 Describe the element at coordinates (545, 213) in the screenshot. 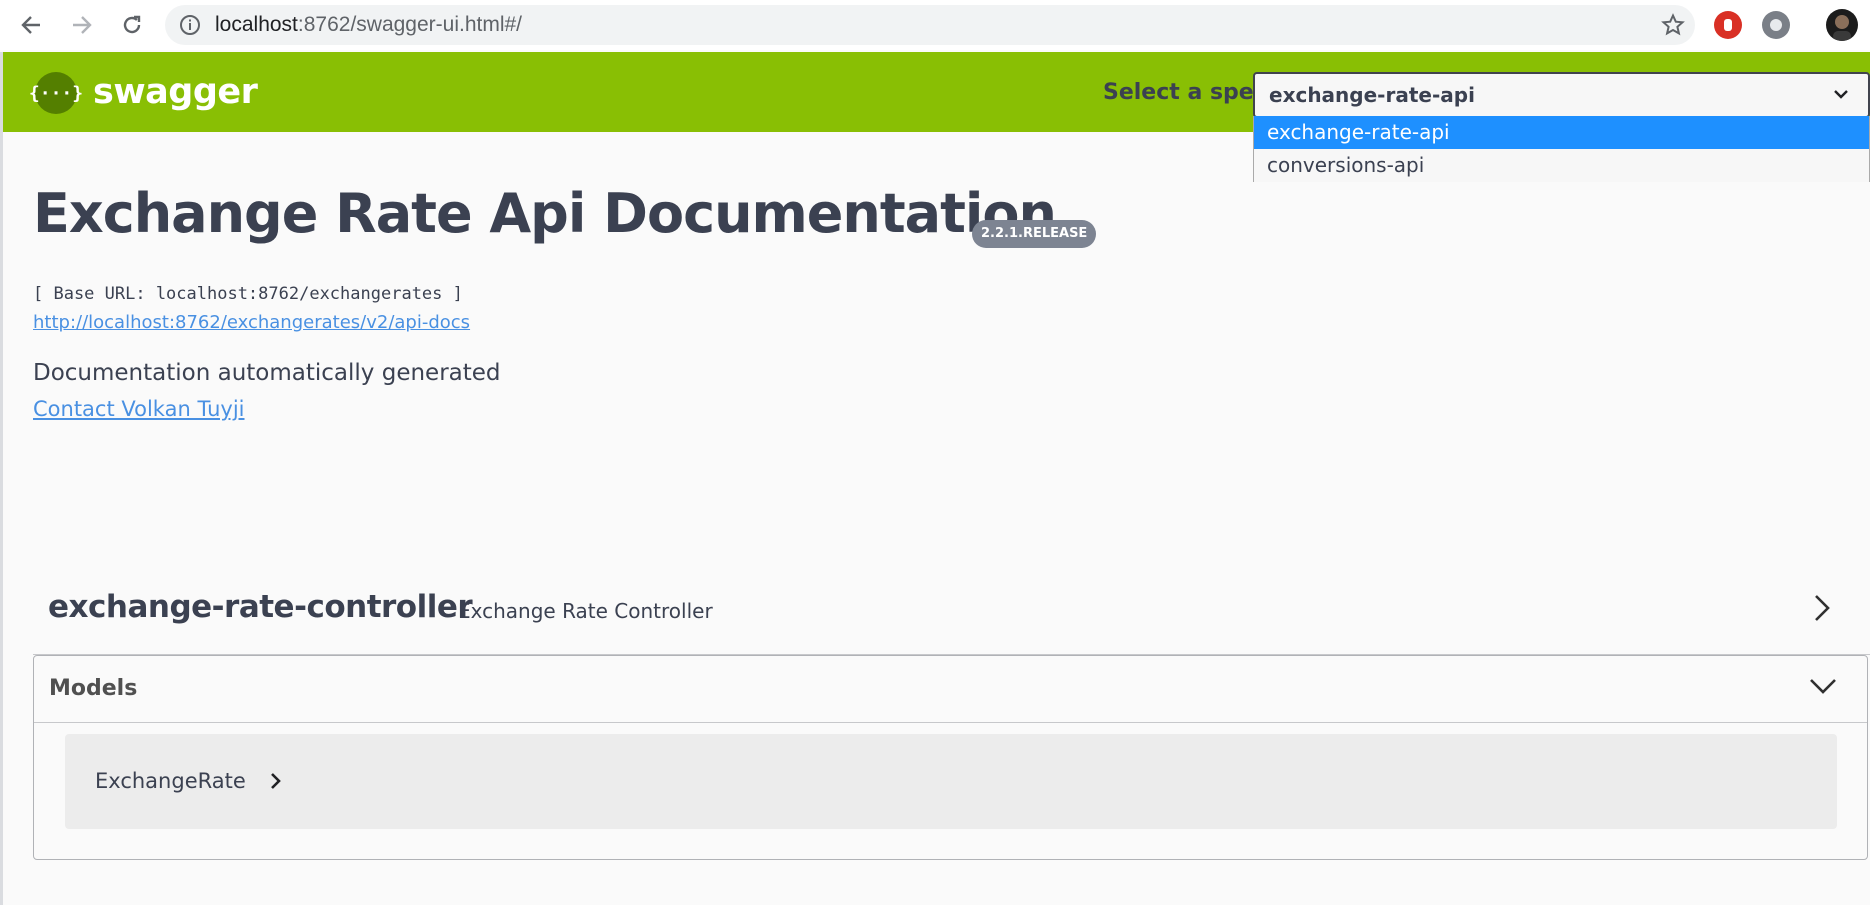

I see `page-title: Exchange Rate Api Documentation` at that location.